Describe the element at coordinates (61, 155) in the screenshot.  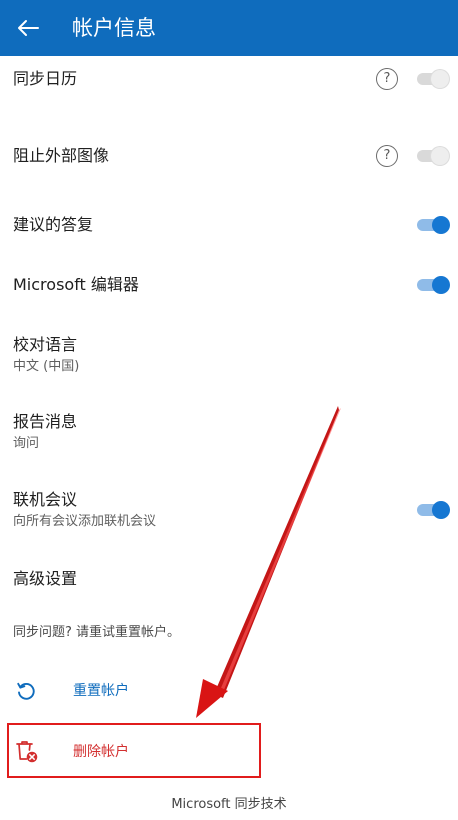
I see `block-images-label: 阻止外部图像` at that location.